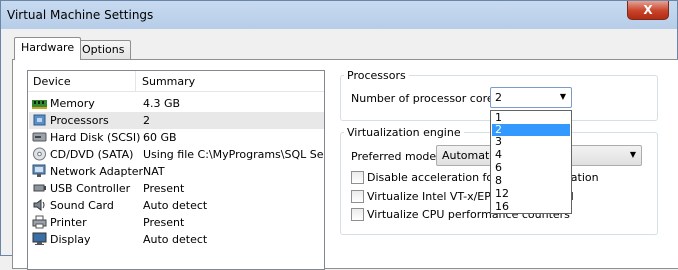  I want to click on processors-group-label: Processors, so click(376, 75).